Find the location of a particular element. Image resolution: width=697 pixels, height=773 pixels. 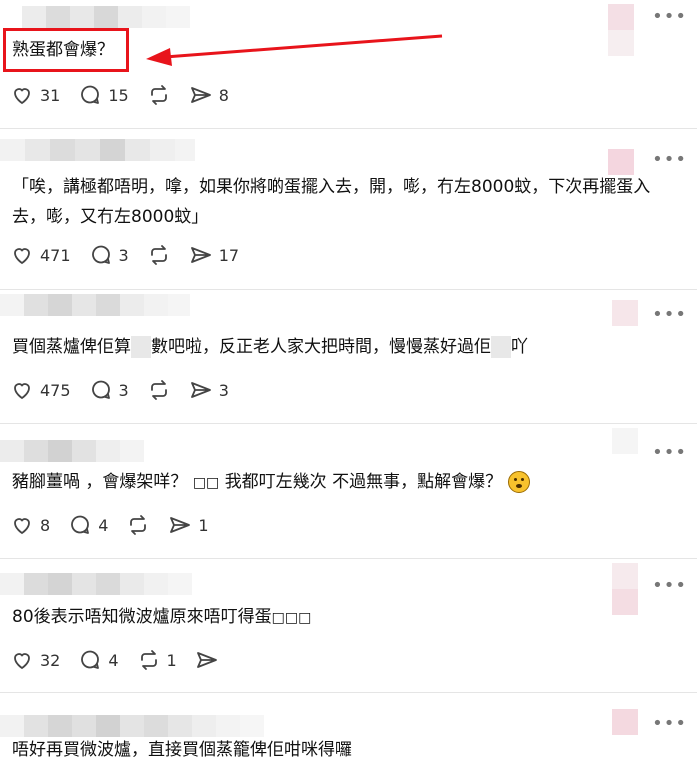

repost-count: 1 is located at coordinates (171, 660).